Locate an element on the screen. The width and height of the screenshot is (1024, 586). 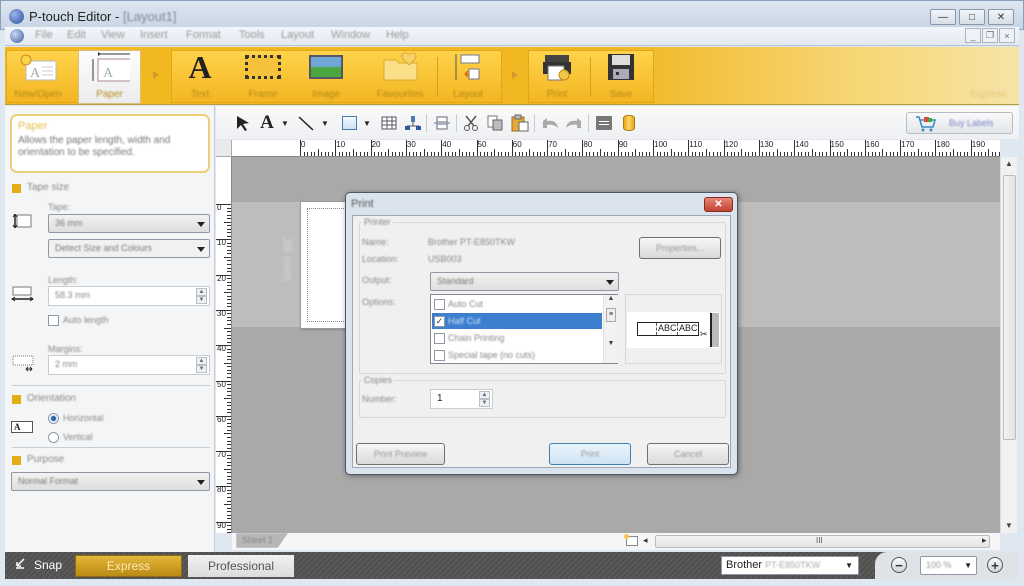
print-label: Print is located at coordinates (557, 94).